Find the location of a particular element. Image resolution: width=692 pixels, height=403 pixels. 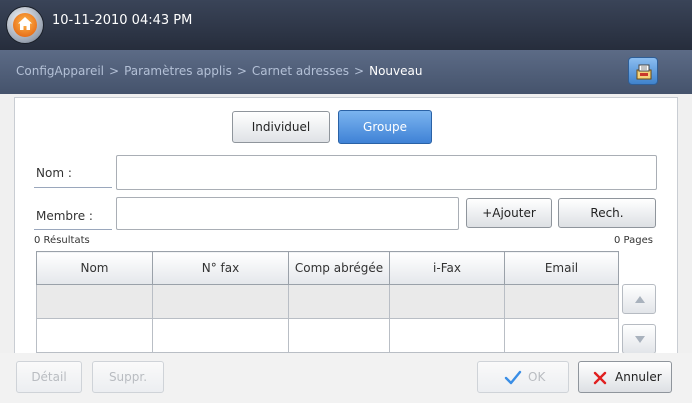

name-divider is located at coordinates (73, 187).